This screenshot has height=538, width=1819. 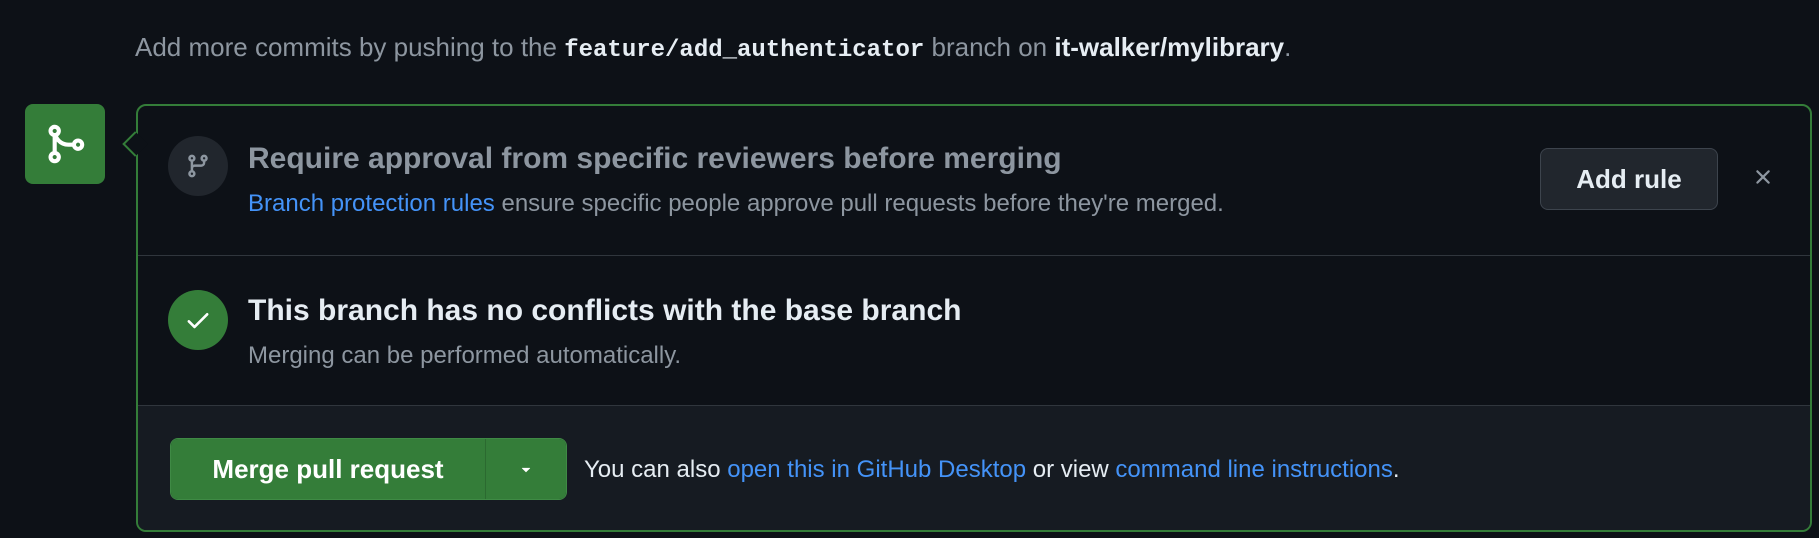 What do you see at coordinates (65, 144) in the screenshot?
I see `git-merge-icon` at bounding box center [65, 144].